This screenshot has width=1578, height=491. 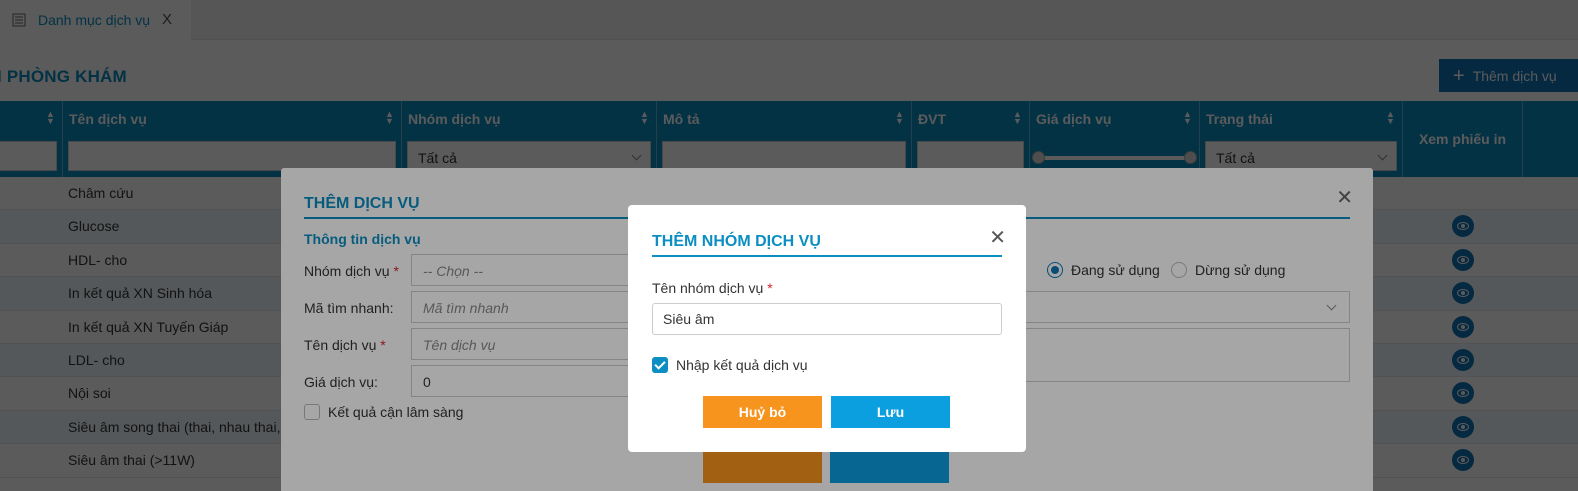 I want to click on required-marker: *, so click(x=770, y=288).